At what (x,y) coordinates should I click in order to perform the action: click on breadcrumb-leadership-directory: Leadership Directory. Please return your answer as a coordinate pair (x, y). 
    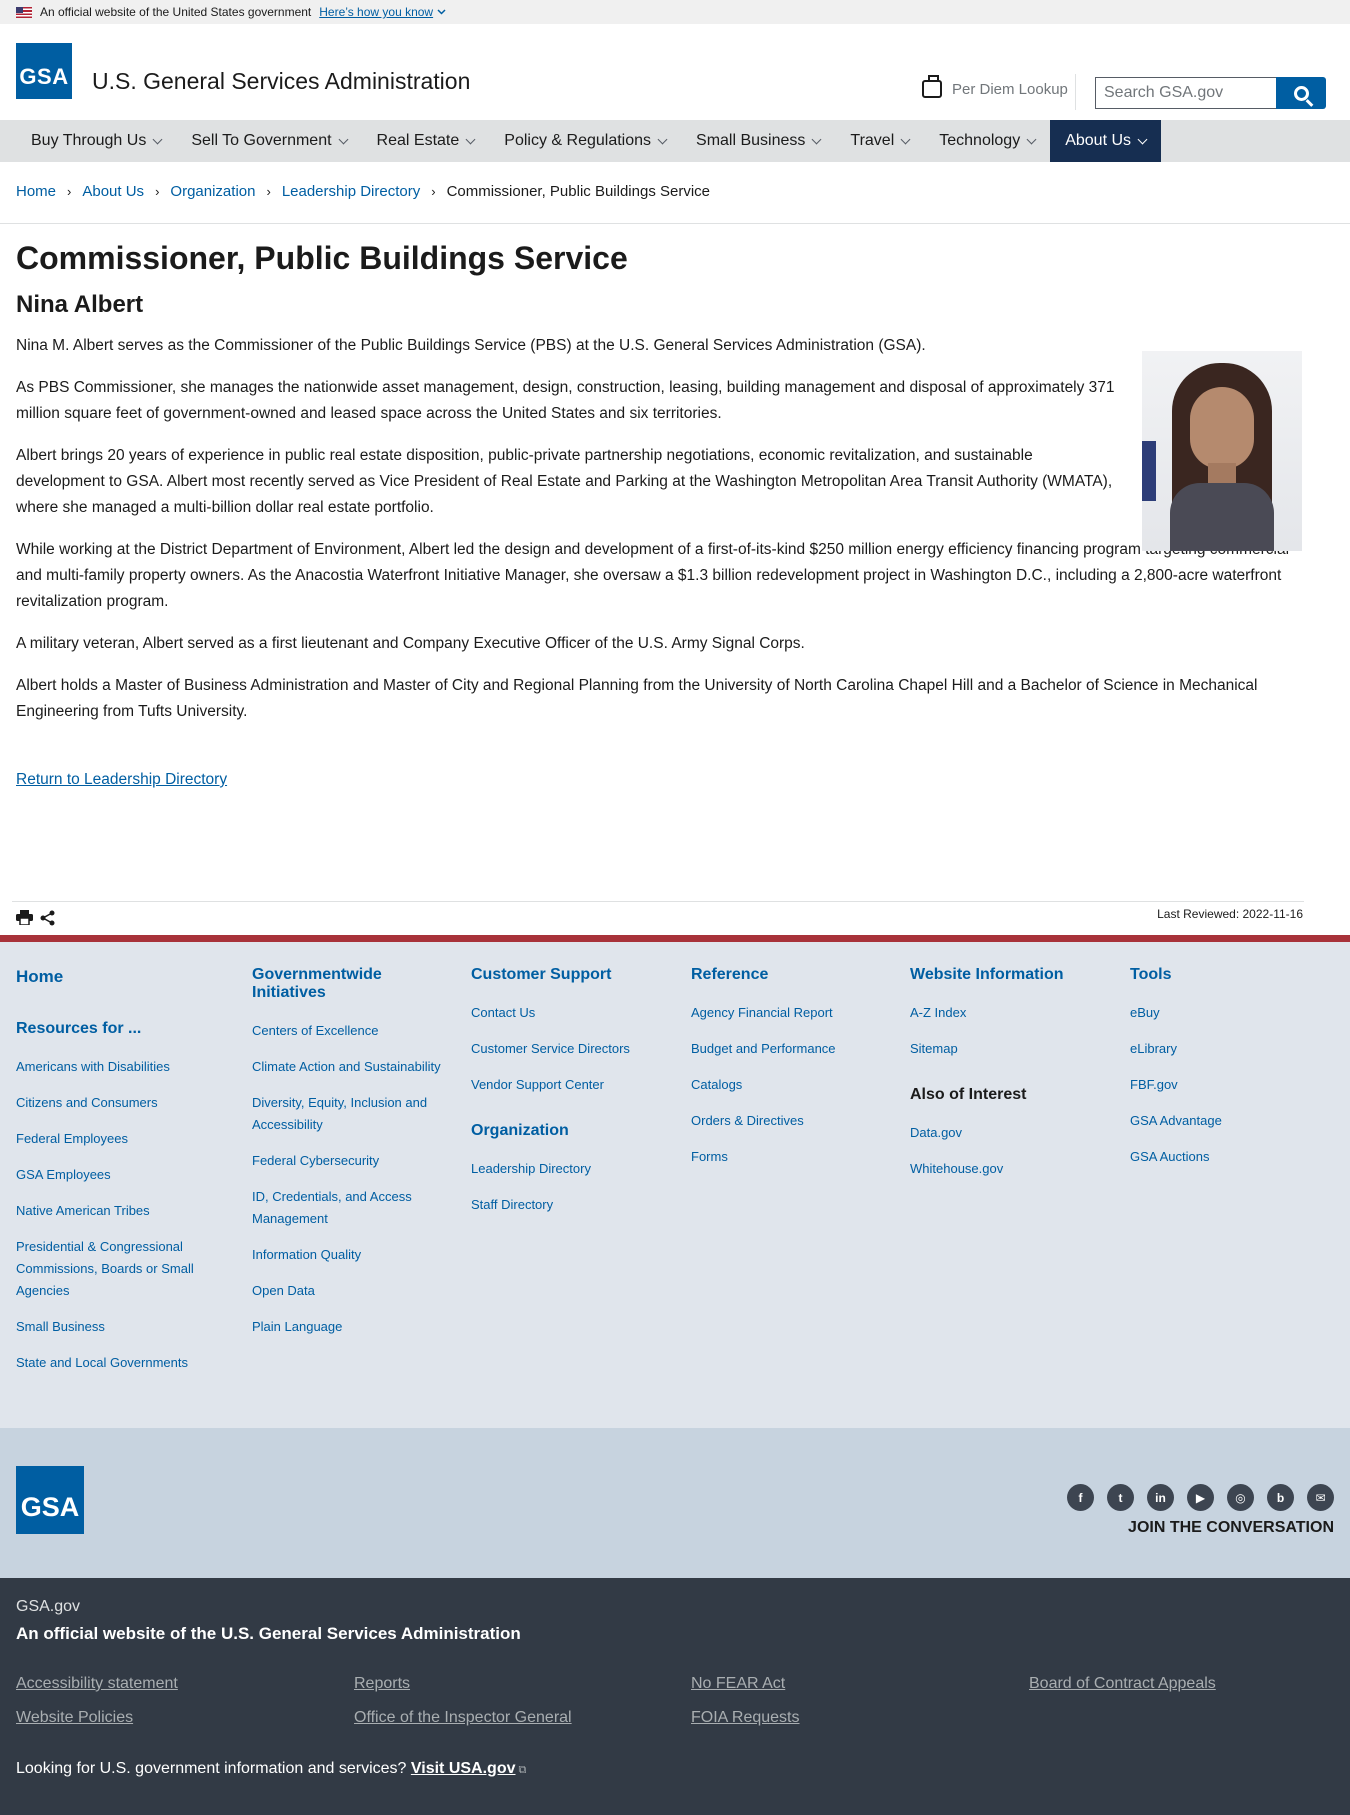
    Looking at the image, I should click on (351, 191).